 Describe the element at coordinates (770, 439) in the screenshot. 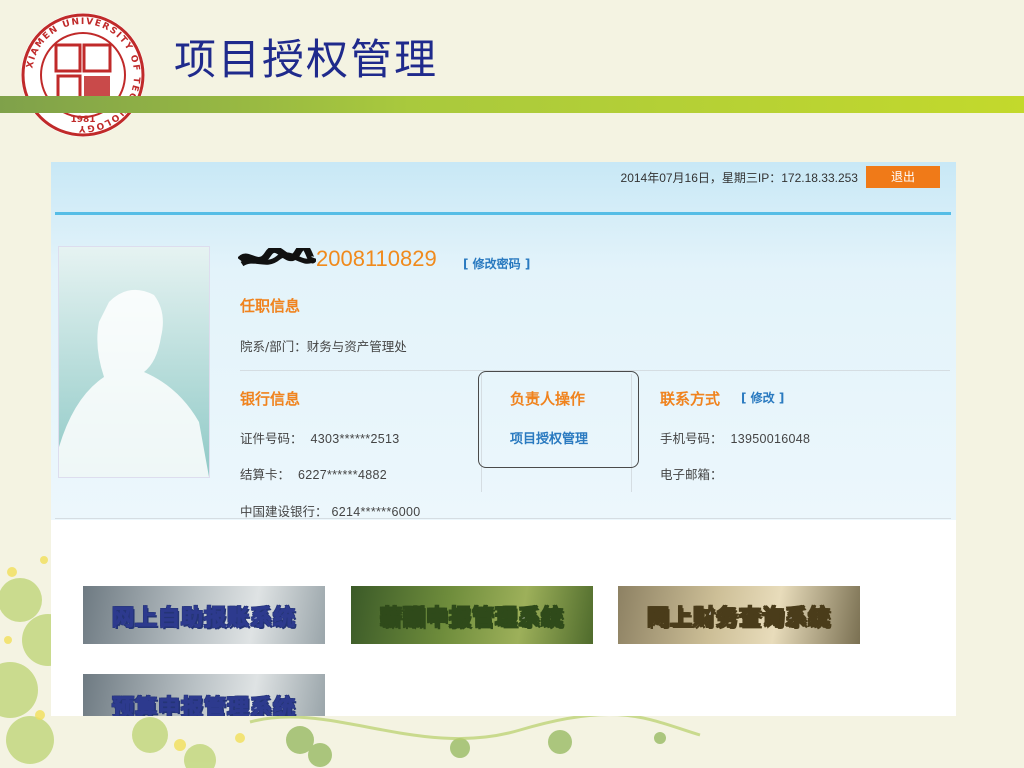

I see `phone-value: 13950016048` at that location.